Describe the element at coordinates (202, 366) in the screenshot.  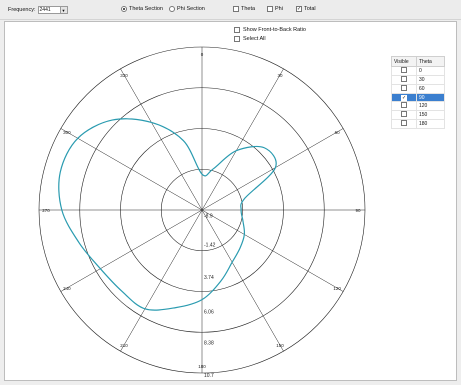
I see `angular-tick-label: 180` at that location.